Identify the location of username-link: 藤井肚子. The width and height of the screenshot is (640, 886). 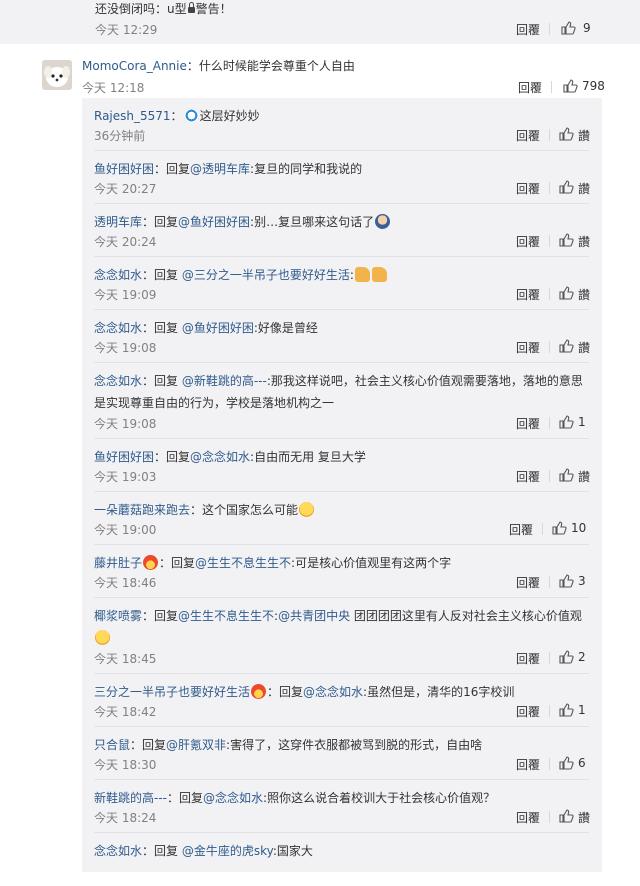
(118, 563).